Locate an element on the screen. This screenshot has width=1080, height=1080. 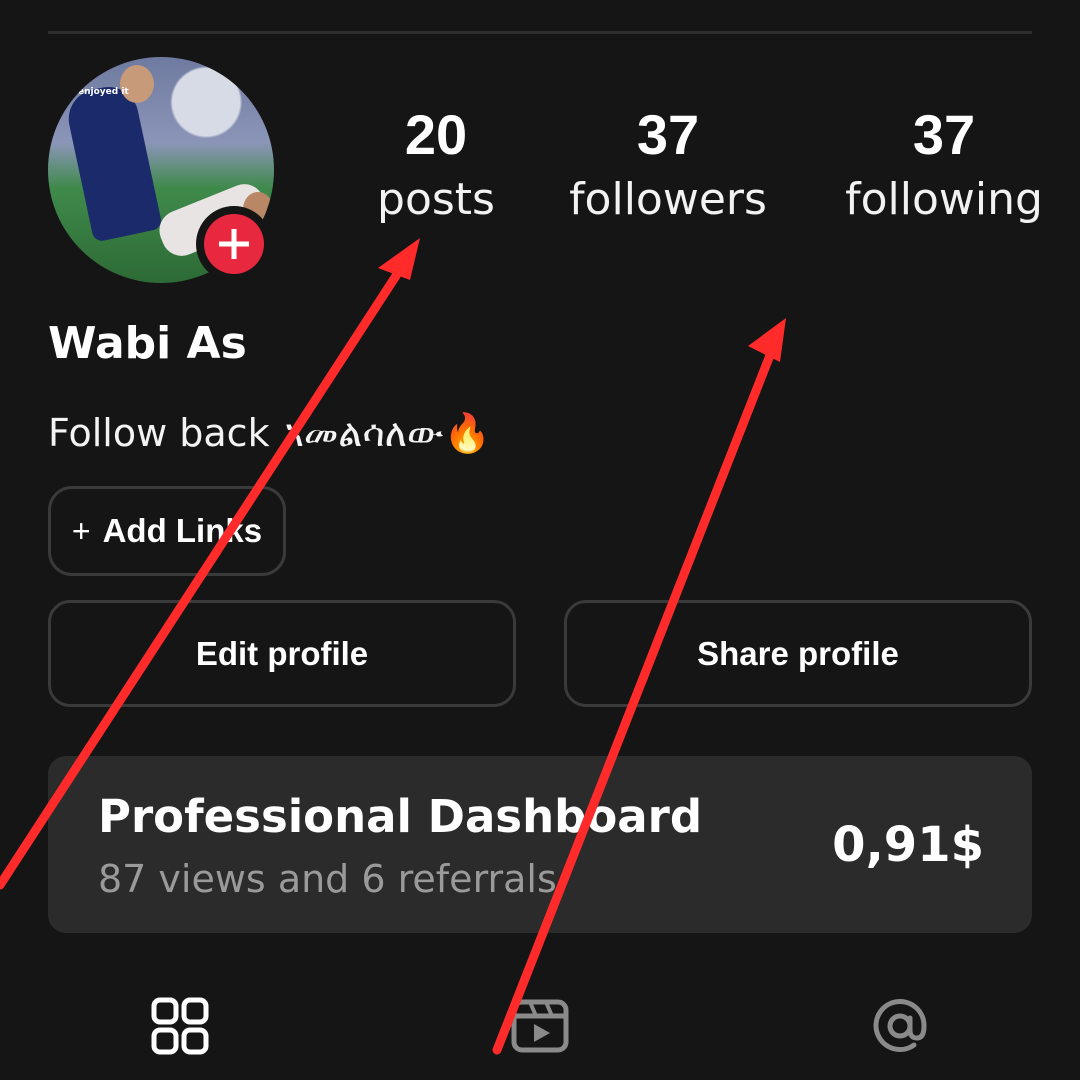
posts-label: posts is located at coordinates (436, 199).